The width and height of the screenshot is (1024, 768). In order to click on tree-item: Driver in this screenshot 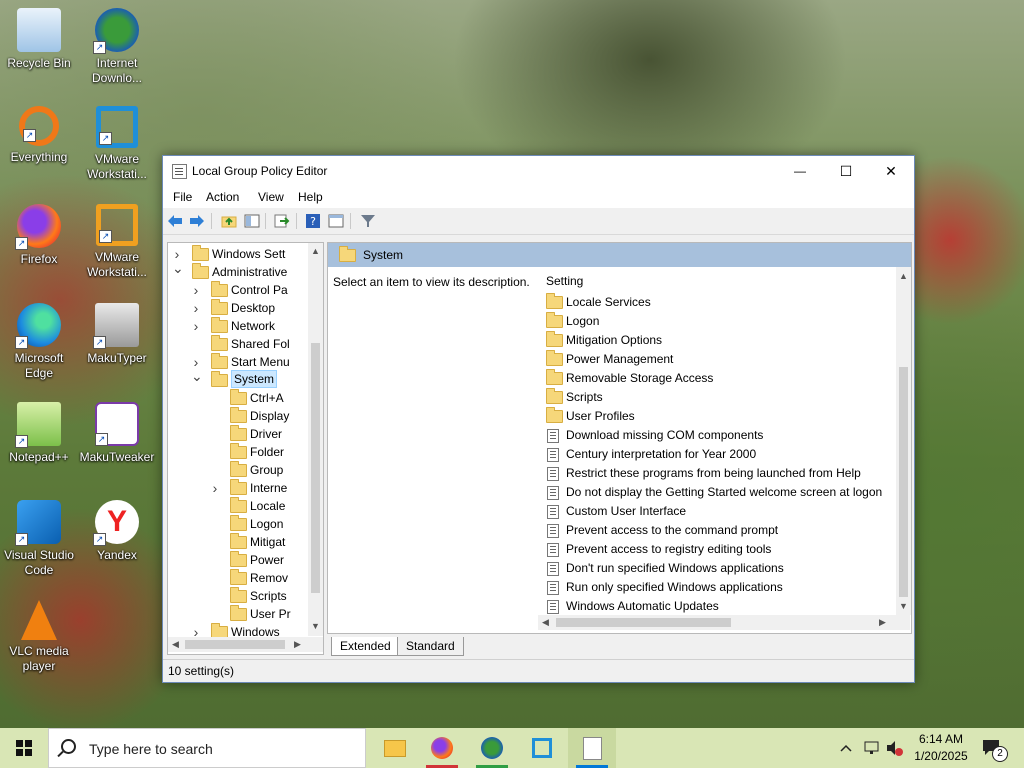, I will do `click(237, 434)`.